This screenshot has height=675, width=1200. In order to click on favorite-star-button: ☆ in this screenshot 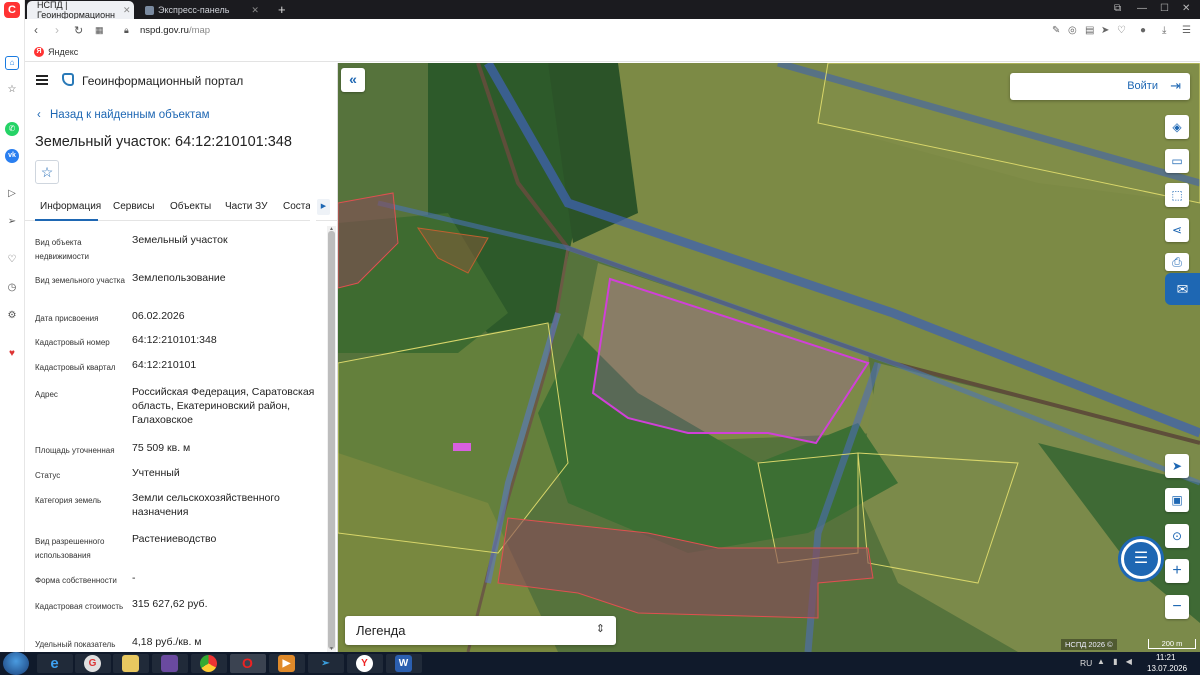, I will do `click(47, 172)`.